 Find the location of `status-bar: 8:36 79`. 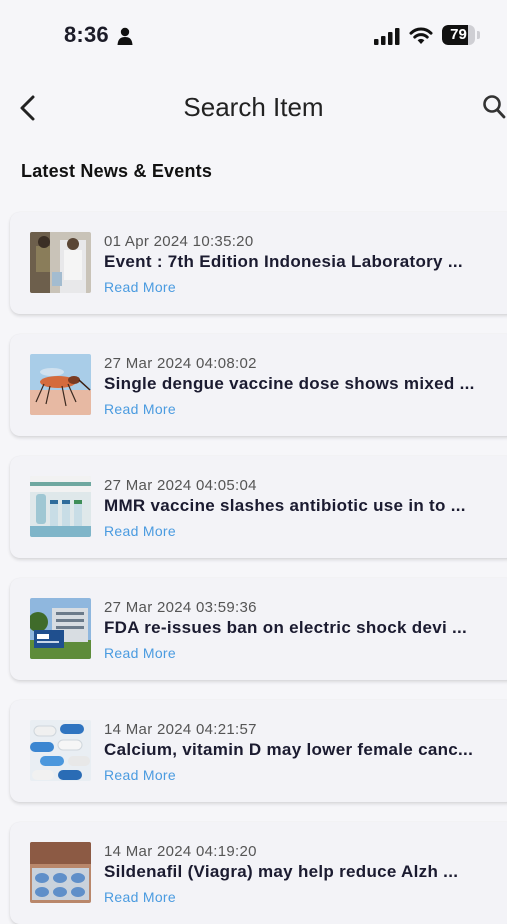

status-bar: 8:36 79 is located at coordinates (253, 35).